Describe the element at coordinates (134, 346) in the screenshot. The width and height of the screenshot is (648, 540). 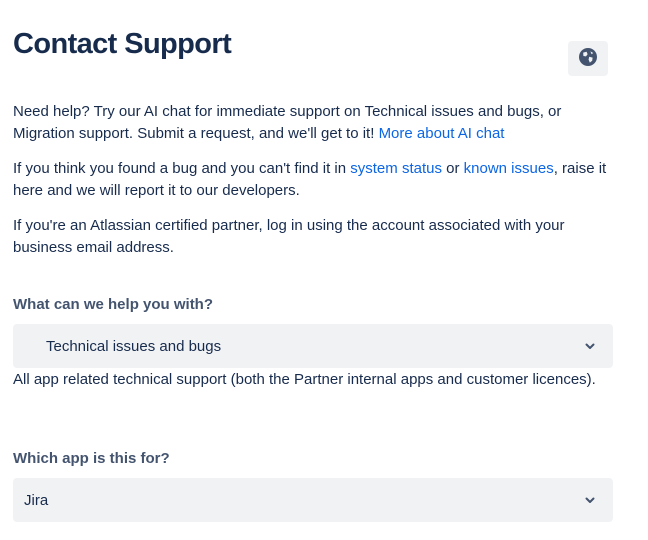
I see `help-type-value: Technical issues and bugs` at that location.